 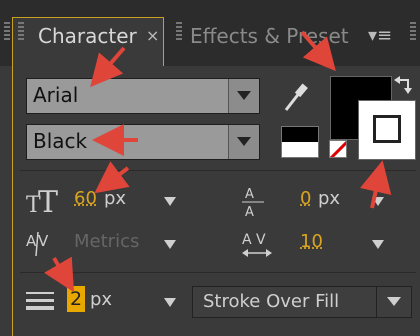 What do you see at coordinates (143, 142) in the screenshot?
I see `font-style-dropdown: Black` at bounding box center [143, 142].